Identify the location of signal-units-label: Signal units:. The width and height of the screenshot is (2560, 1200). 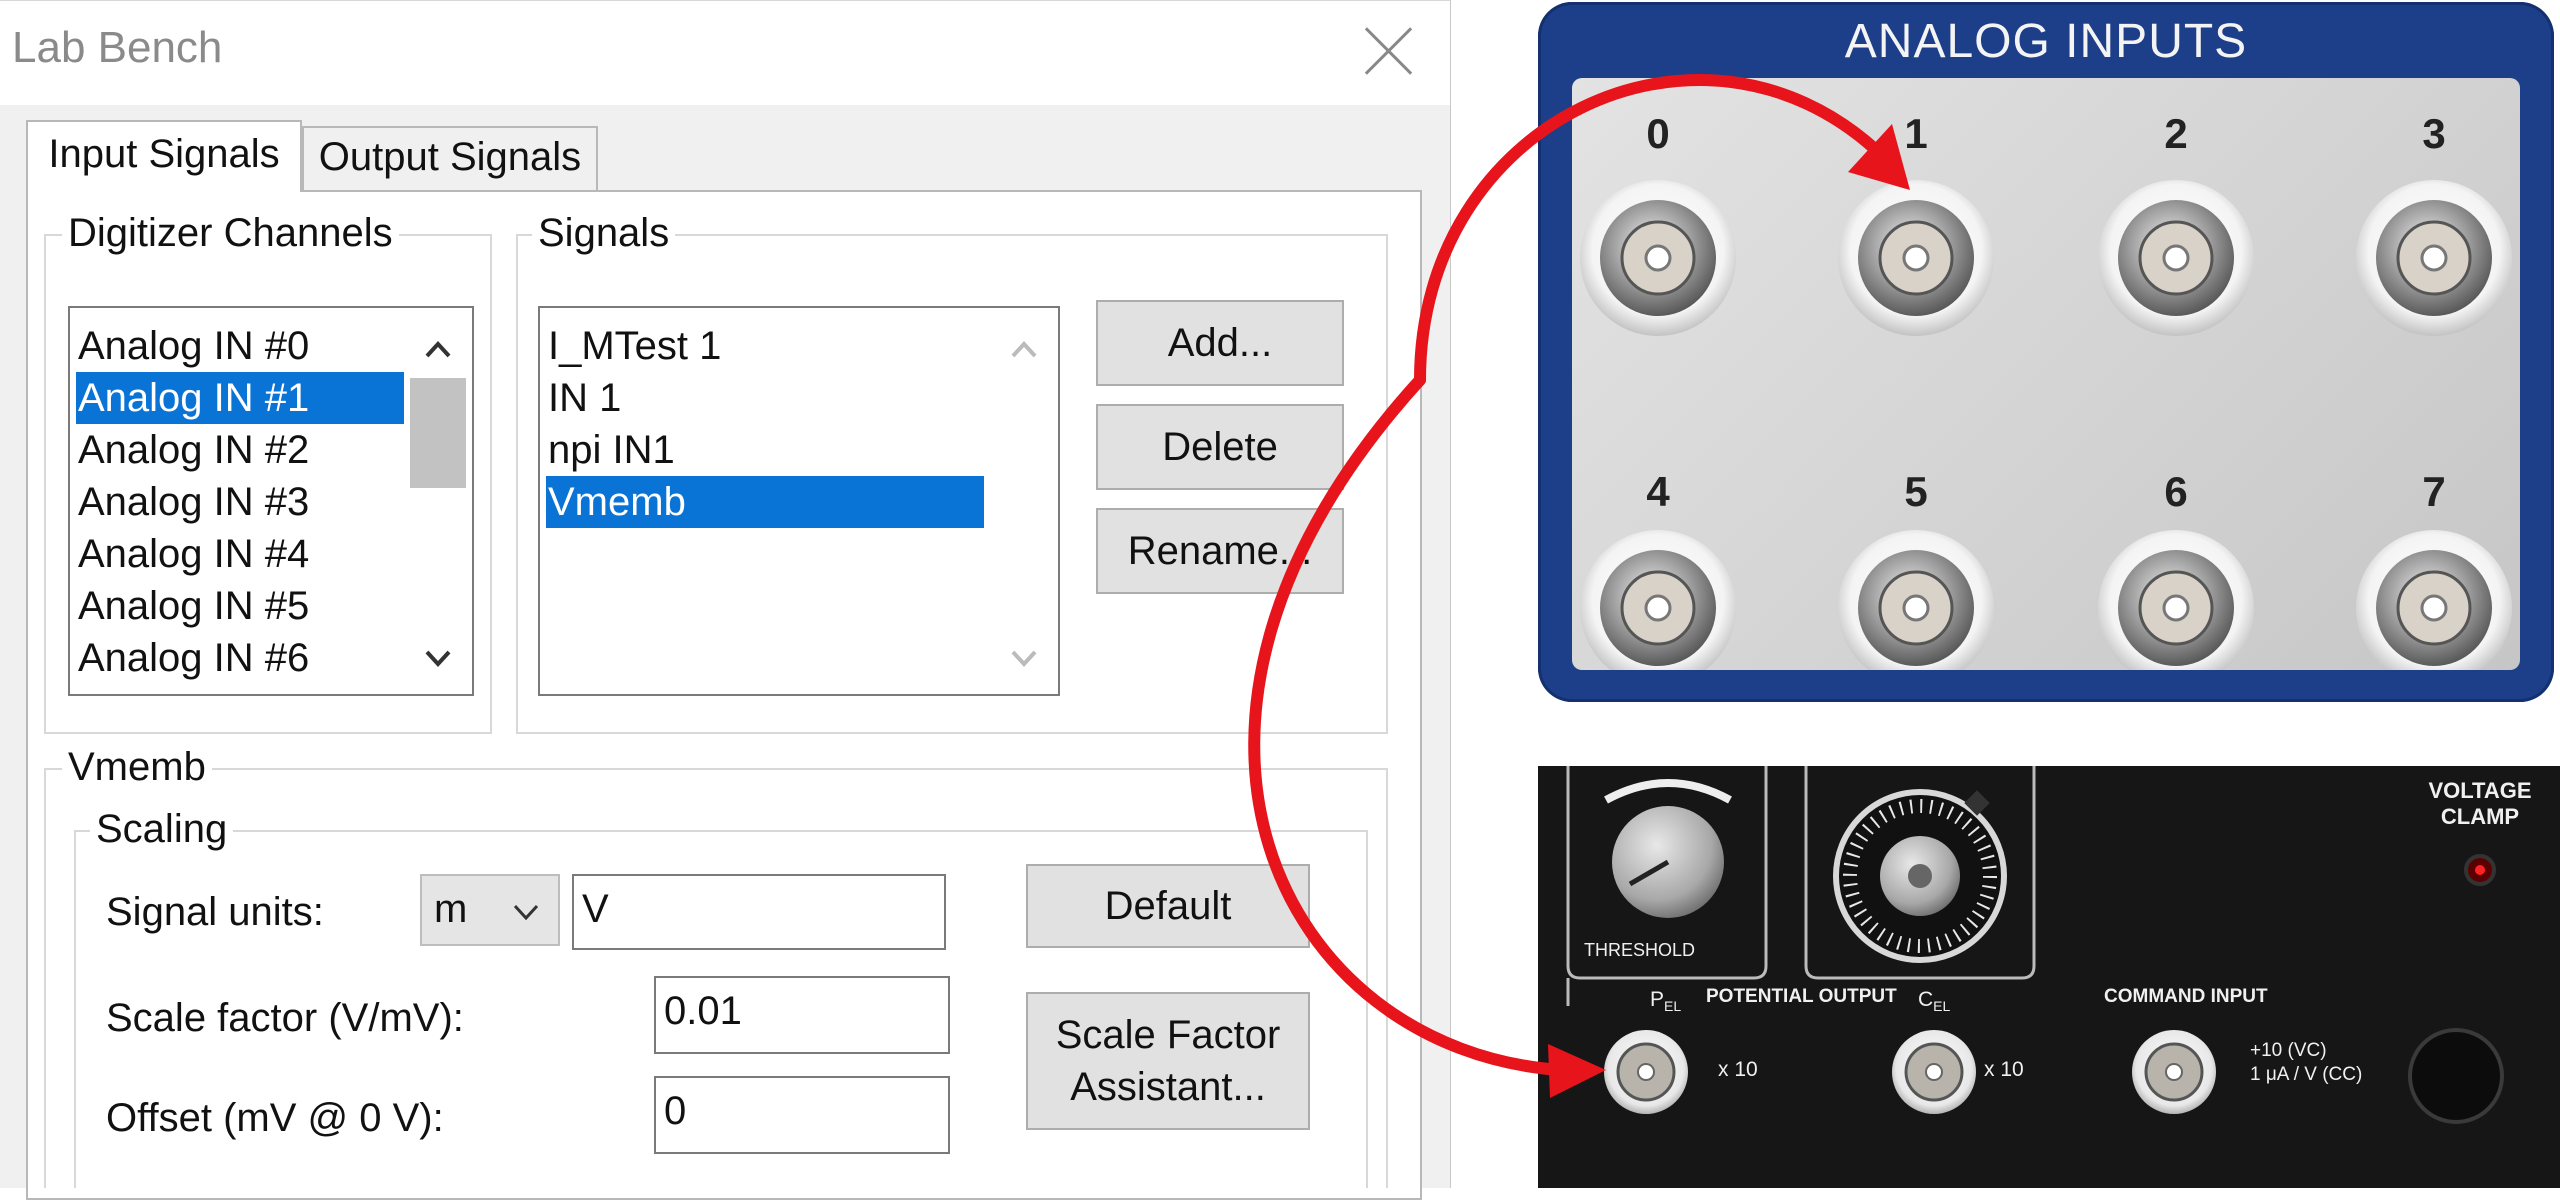
(215, 912).